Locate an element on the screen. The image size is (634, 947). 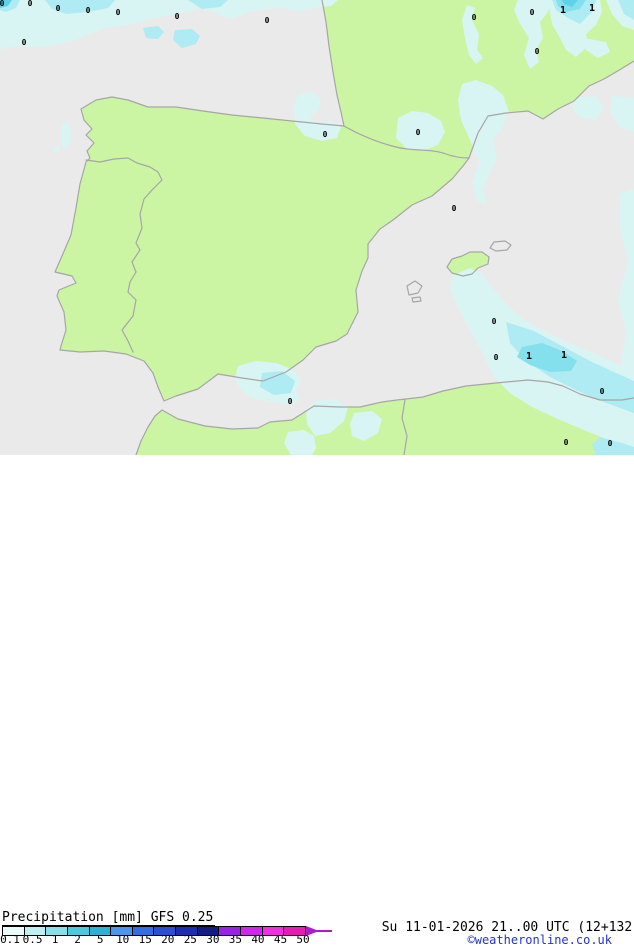
forecast-datetime: Su 11-01-2026 21..00 UTC (12+132) is located at coordinates (507, 927).